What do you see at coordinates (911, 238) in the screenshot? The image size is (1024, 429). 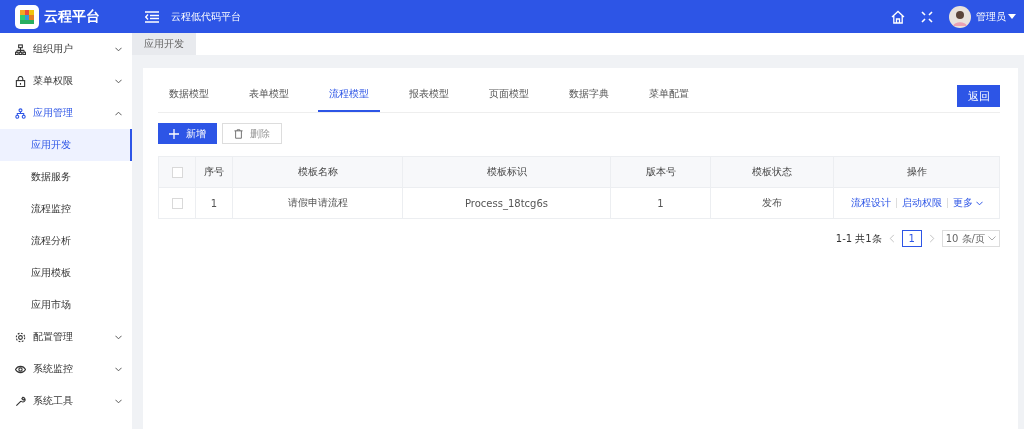 I see `page-button: 1` at bounding box center [911, 238].